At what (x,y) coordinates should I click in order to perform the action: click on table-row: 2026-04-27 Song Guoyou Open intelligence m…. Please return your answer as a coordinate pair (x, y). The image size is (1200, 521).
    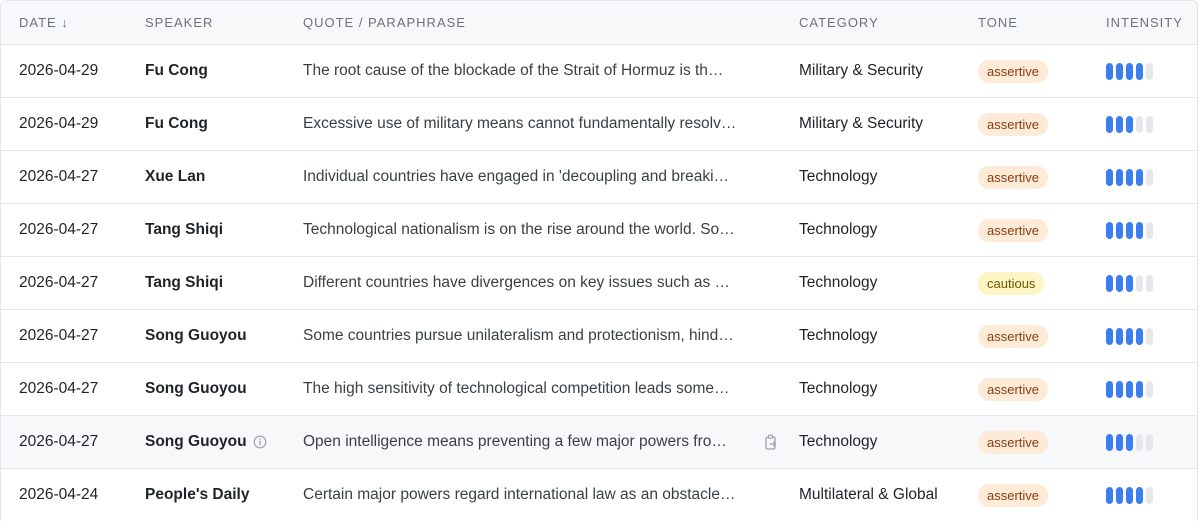
    Looking at the image, I should click on (599, 442).